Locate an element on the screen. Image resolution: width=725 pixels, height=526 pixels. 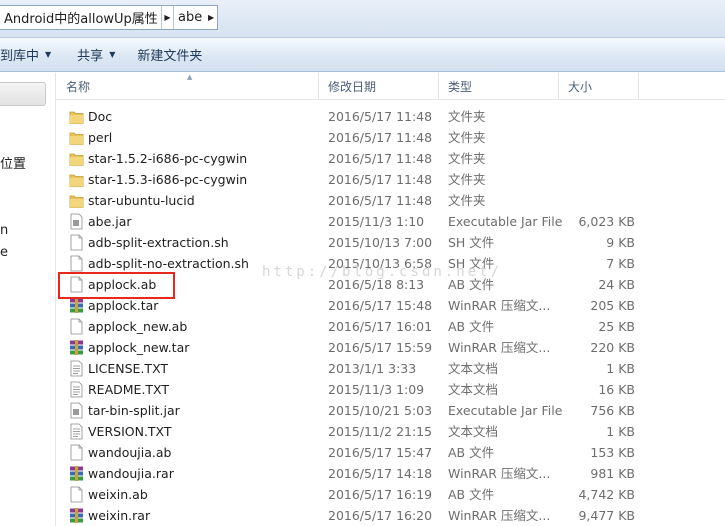
file-name: perl is located at coordinates (100, 137).